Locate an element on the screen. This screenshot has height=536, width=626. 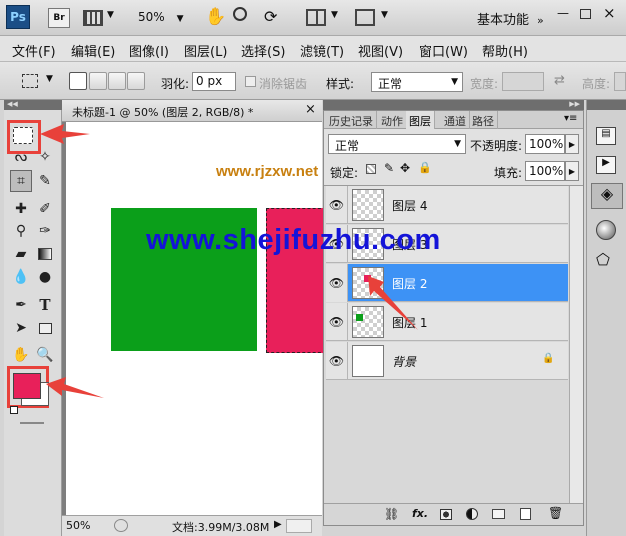
arrow-to-layer-thumb-icon is located at coordinates (393, 303).